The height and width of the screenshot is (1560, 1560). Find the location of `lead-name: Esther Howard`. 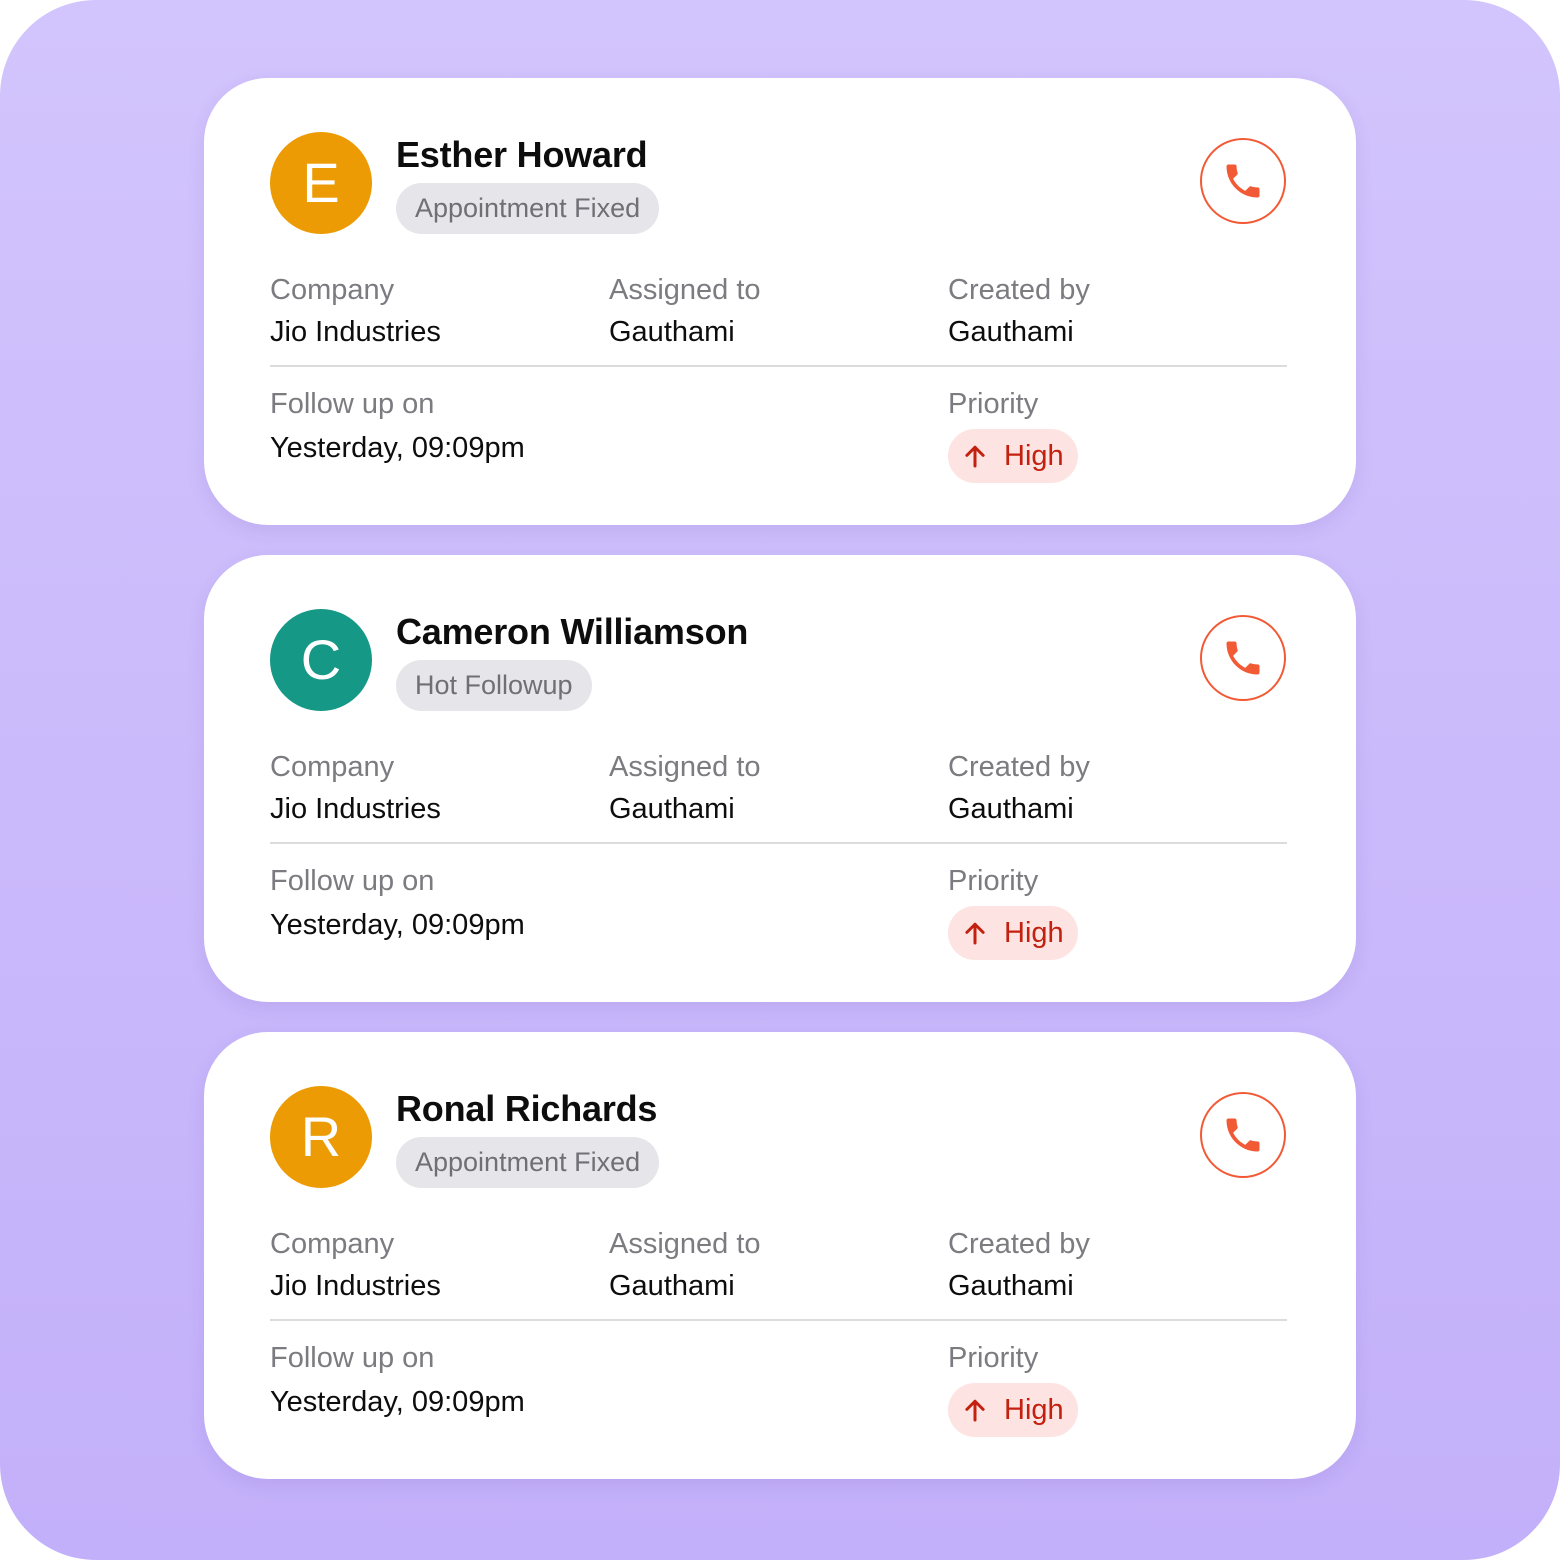

lead-name: Esther Howard is located at coordinates (522, 154).